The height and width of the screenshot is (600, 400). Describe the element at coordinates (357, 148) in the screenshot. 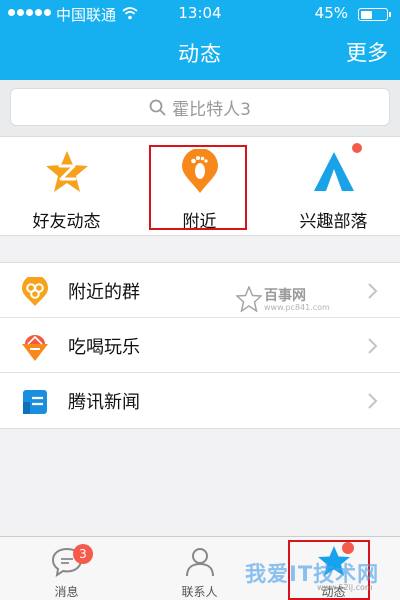

I see `notification-dot` at that location.